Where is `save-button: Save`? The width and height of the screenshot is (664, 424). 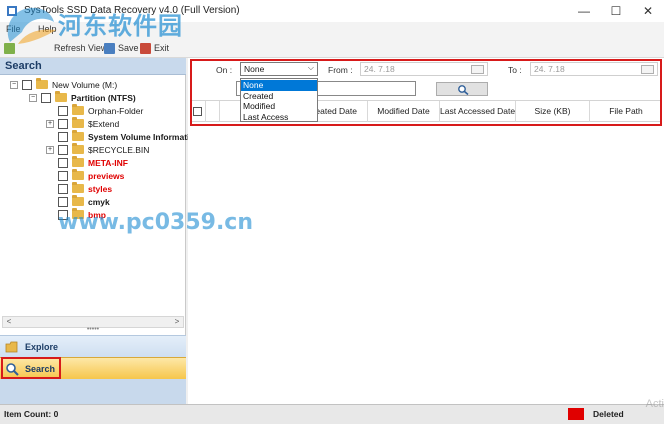
save-button: Save is located at coordinates (121, 48).